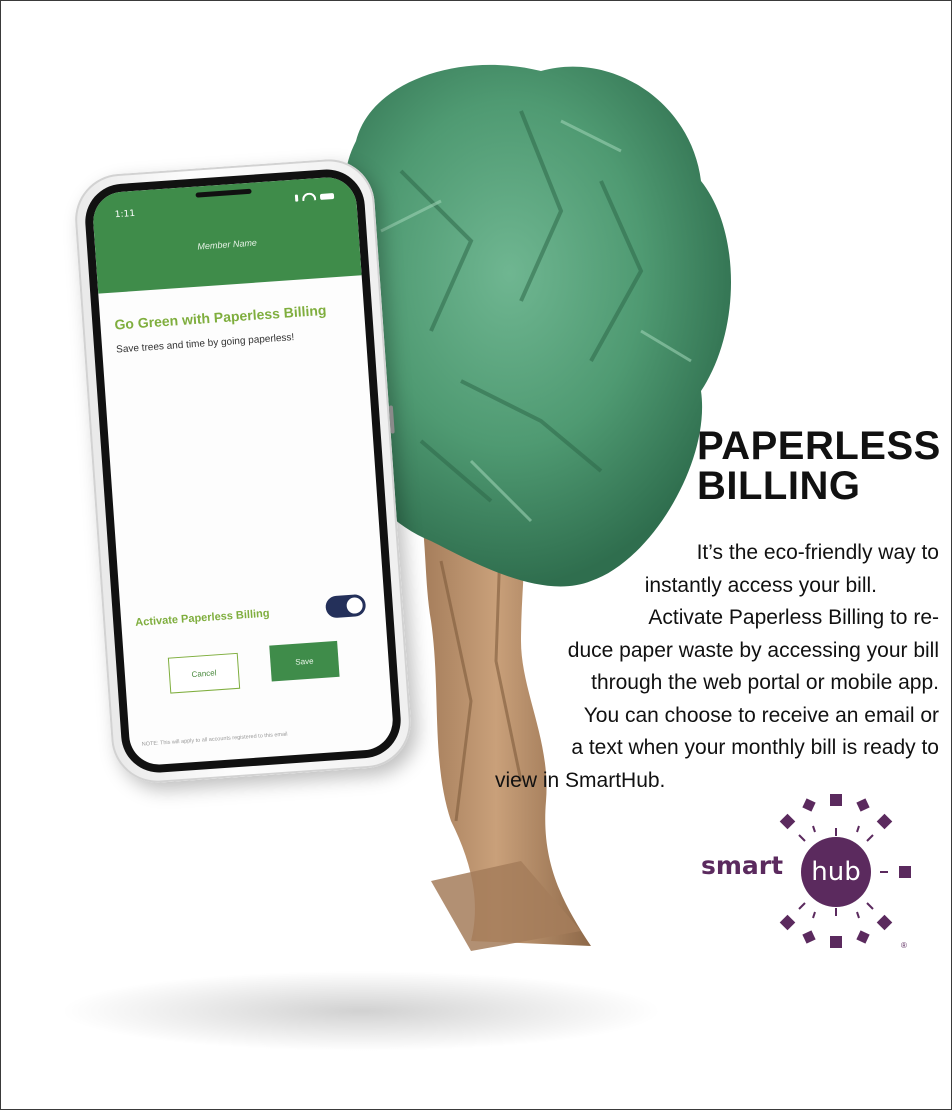 Image resolution: width=952 pixels, height=1110 pixels. What do you see at coordinates (296, 198) in the screenshot?
I see `signal-icon` at bounding box center [296, 198].